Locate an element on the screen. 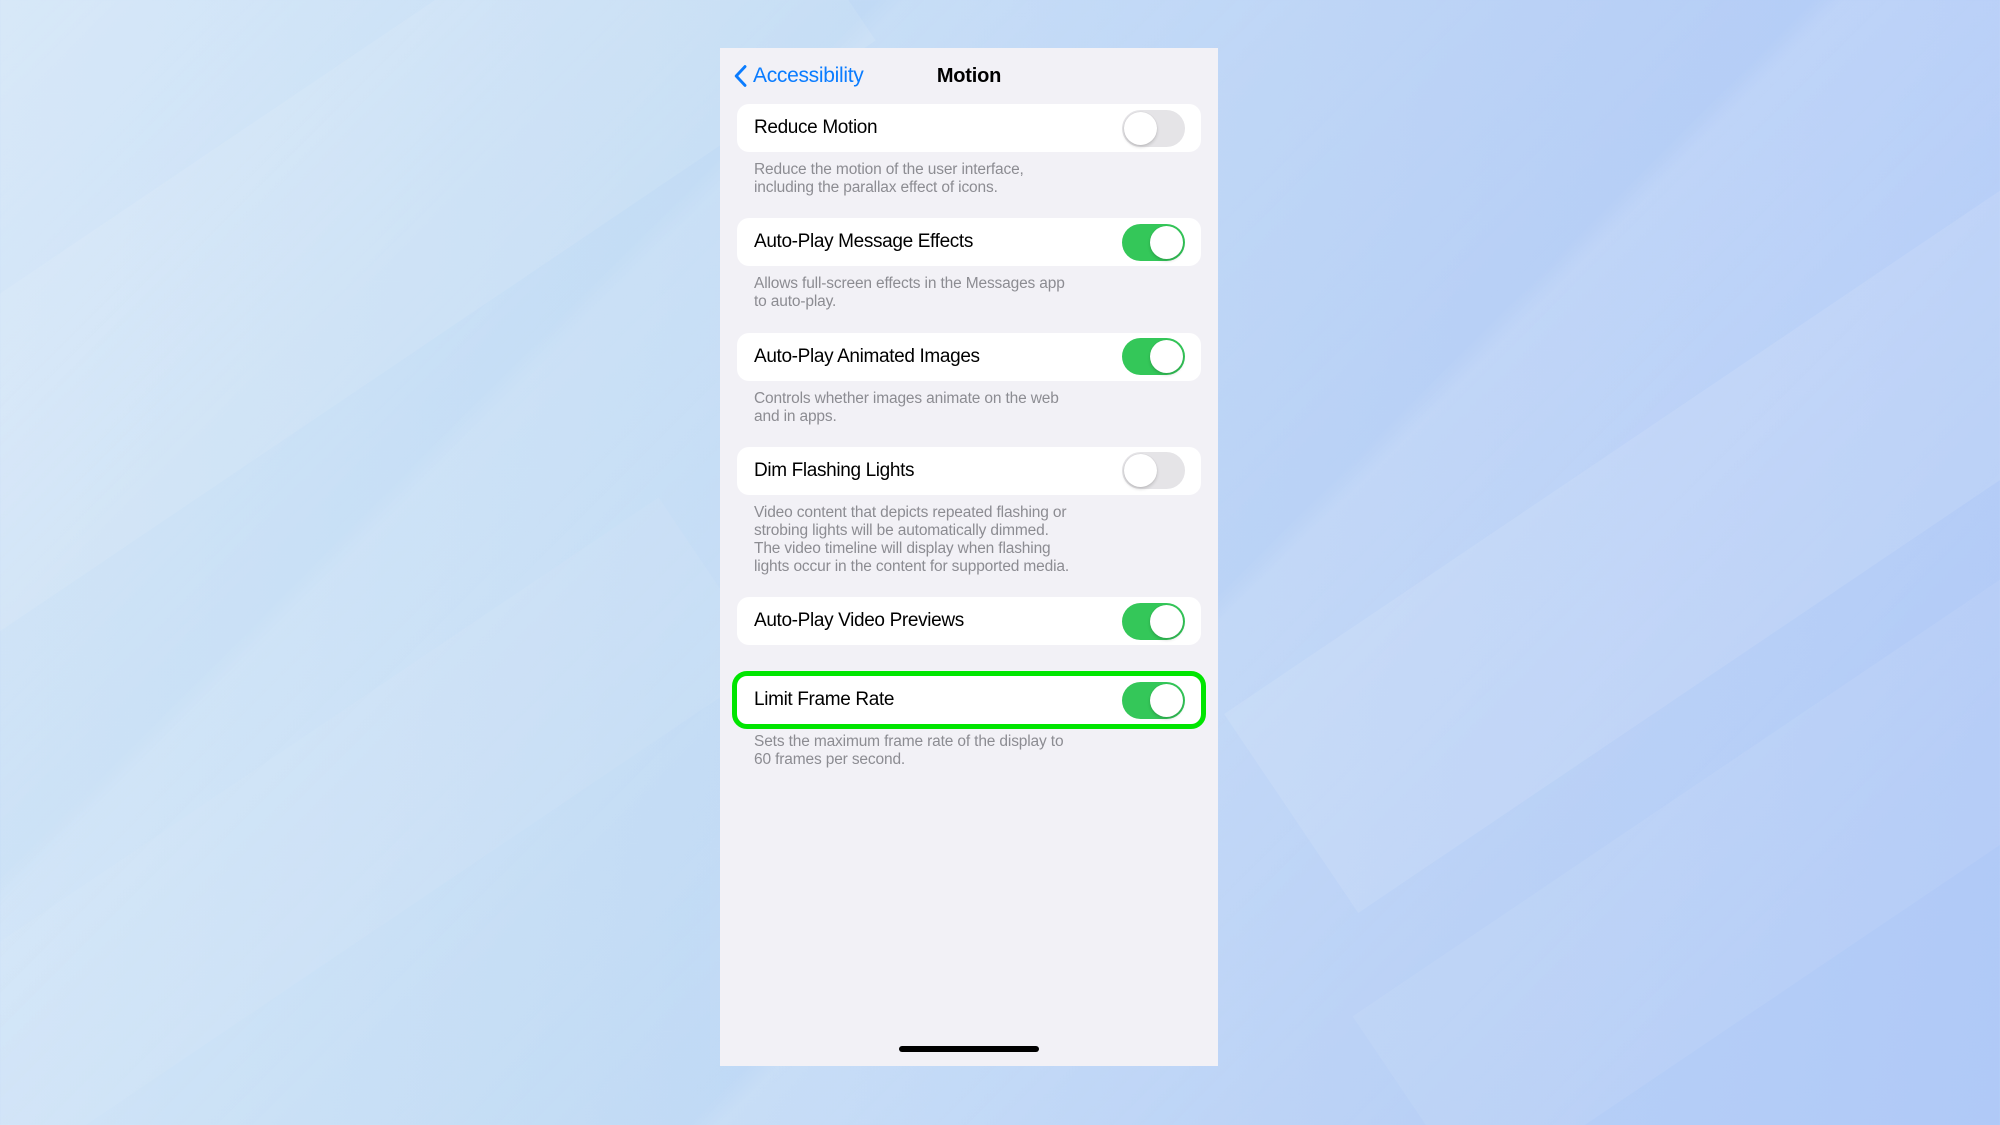  setting-group: Auto-Play Video Previews is located at coordinates (969, 625).